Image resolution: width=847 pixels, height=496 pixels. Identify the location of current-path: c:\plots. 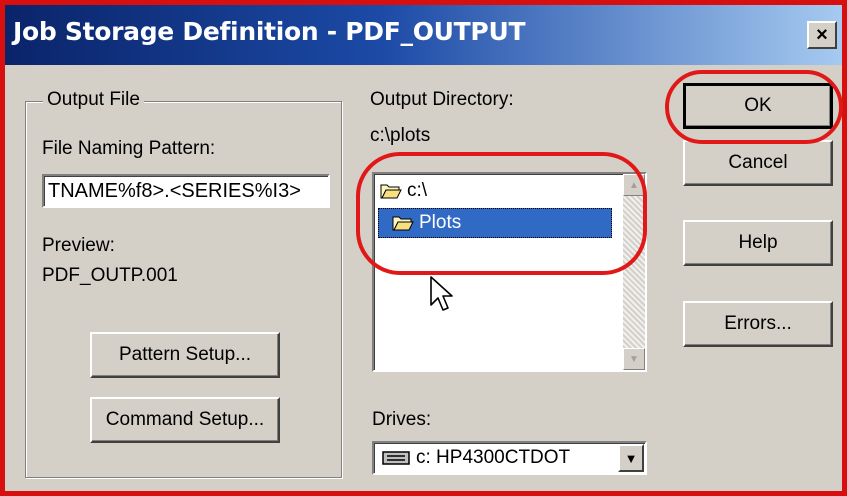
(400, 135).